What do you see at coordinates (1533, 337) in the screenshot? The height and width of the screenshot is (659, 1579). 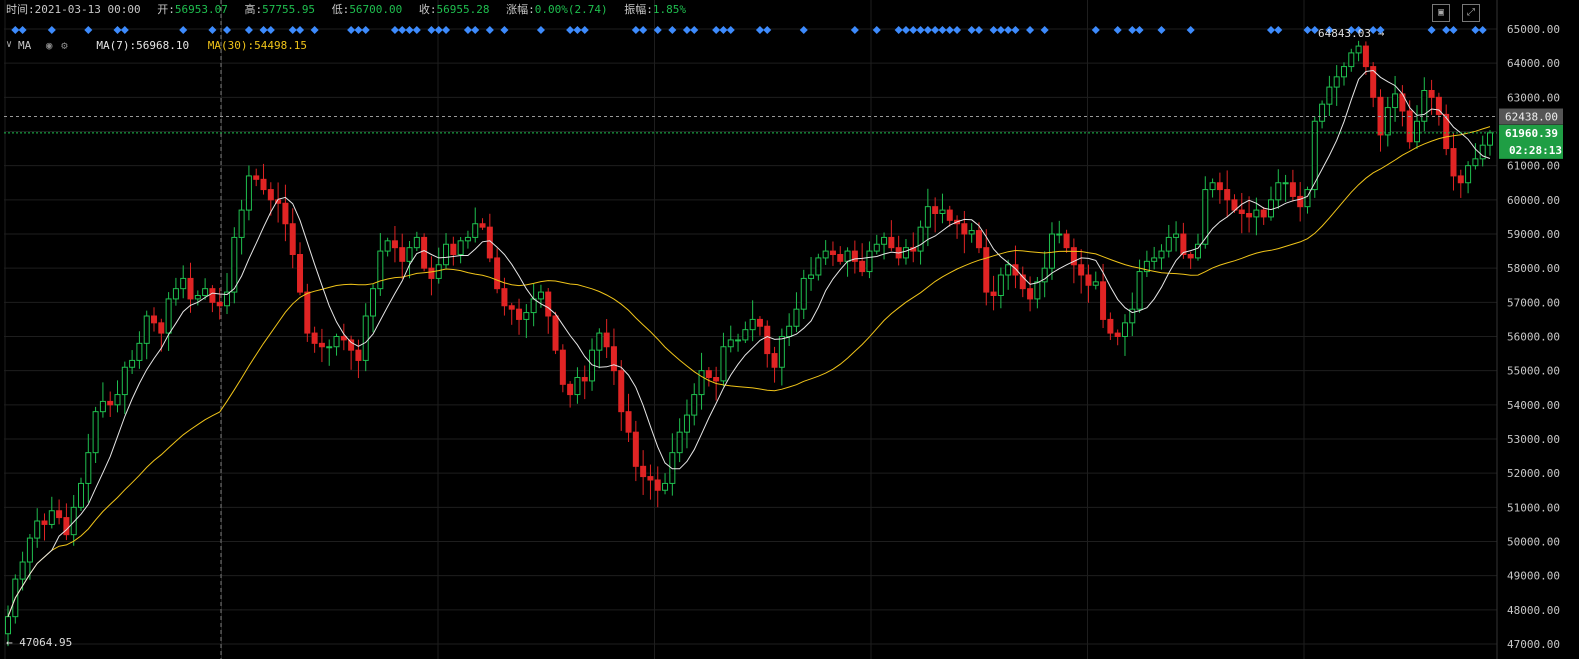 I see `y-tick-label: 56000.00` at bounding box center [1533, 337].